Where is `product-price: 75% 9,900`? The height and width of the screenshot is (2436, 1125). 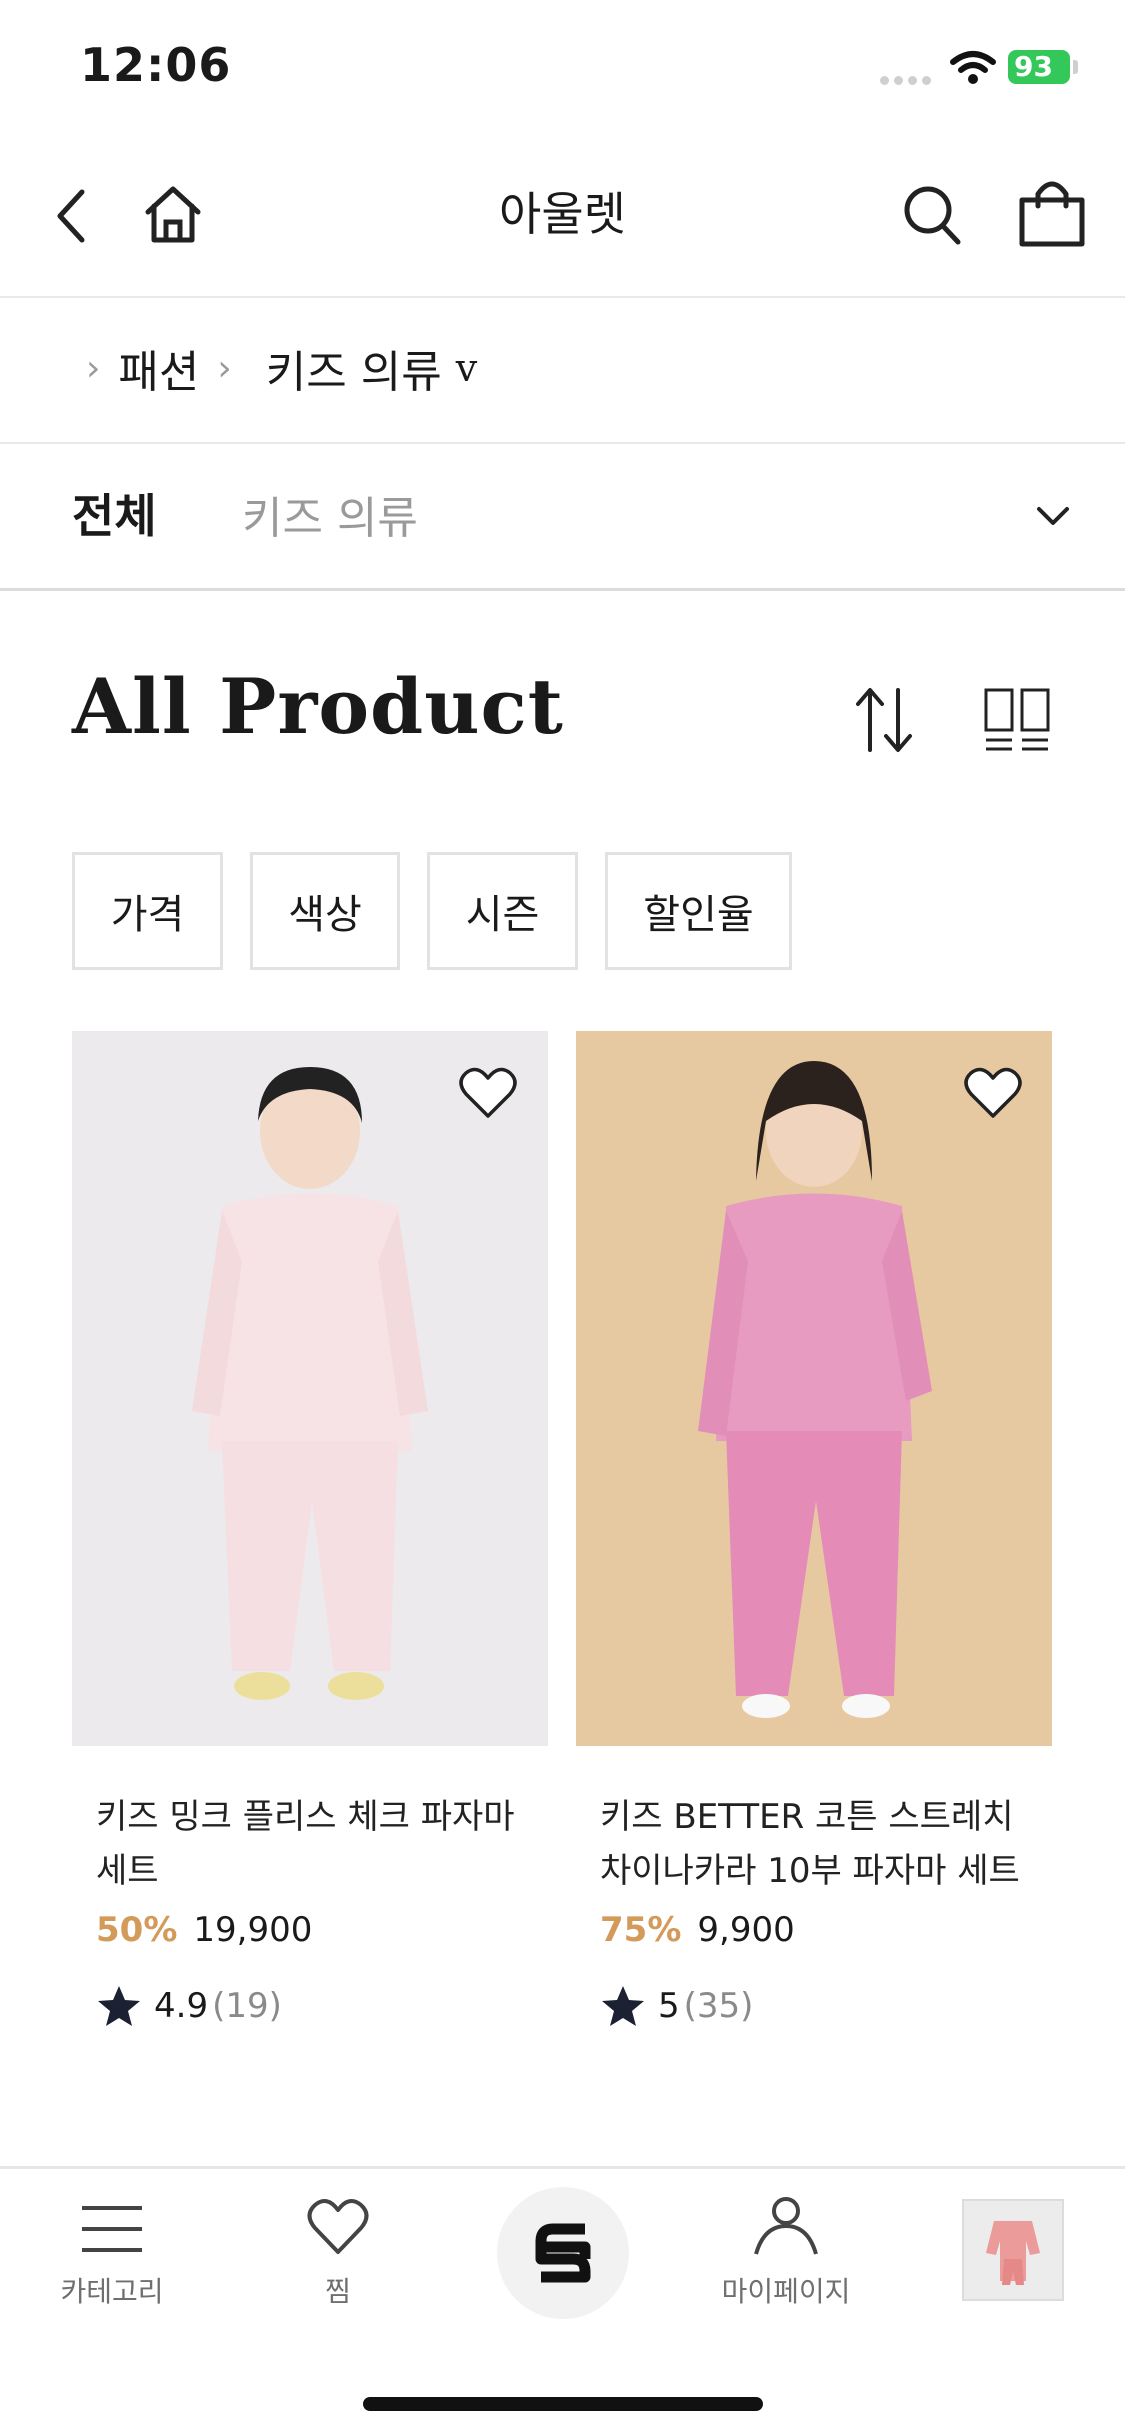
product-price: 75% 9,900 is located at coordinates (697, 1930).